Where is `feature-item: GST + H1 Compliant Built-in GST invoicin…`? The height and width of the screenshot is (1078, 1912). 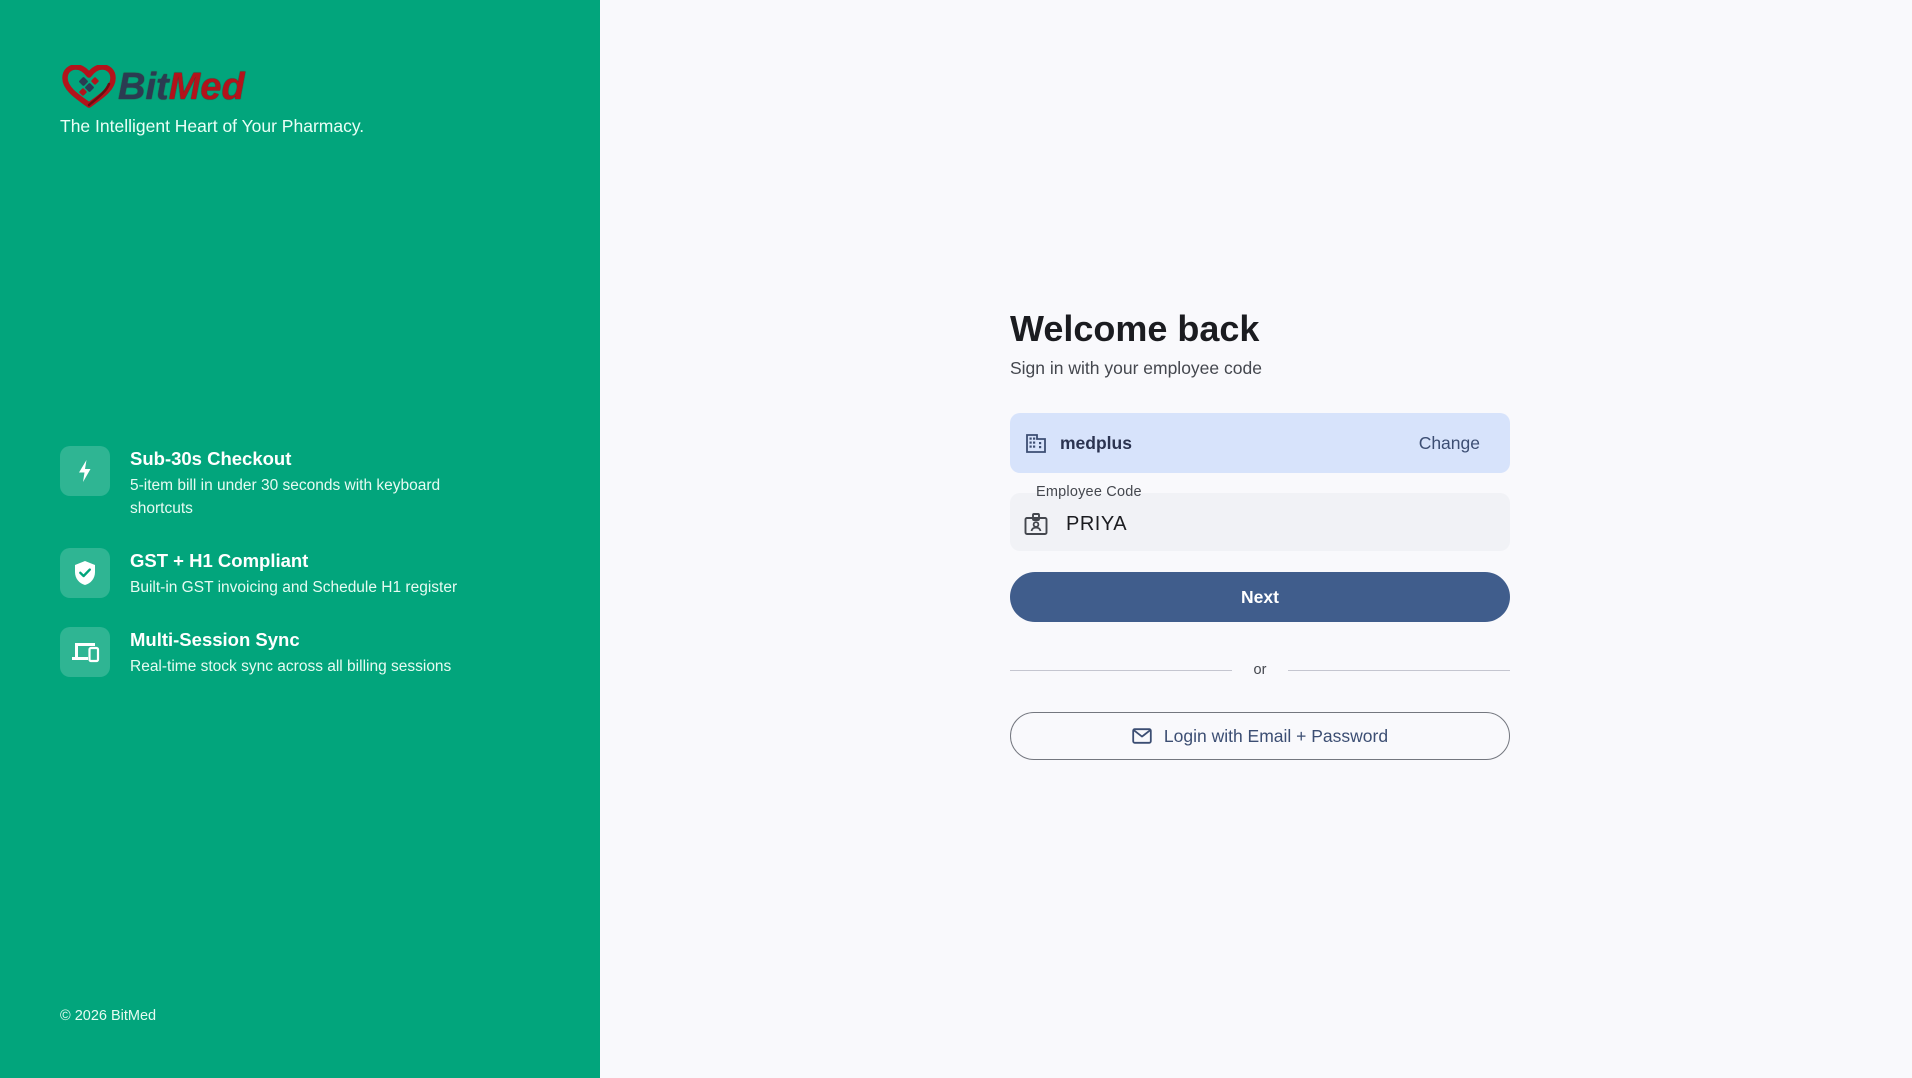
feature-item: GST + H1 Compliant Built-in GST invoicin… is located at coordinates (290, 573).